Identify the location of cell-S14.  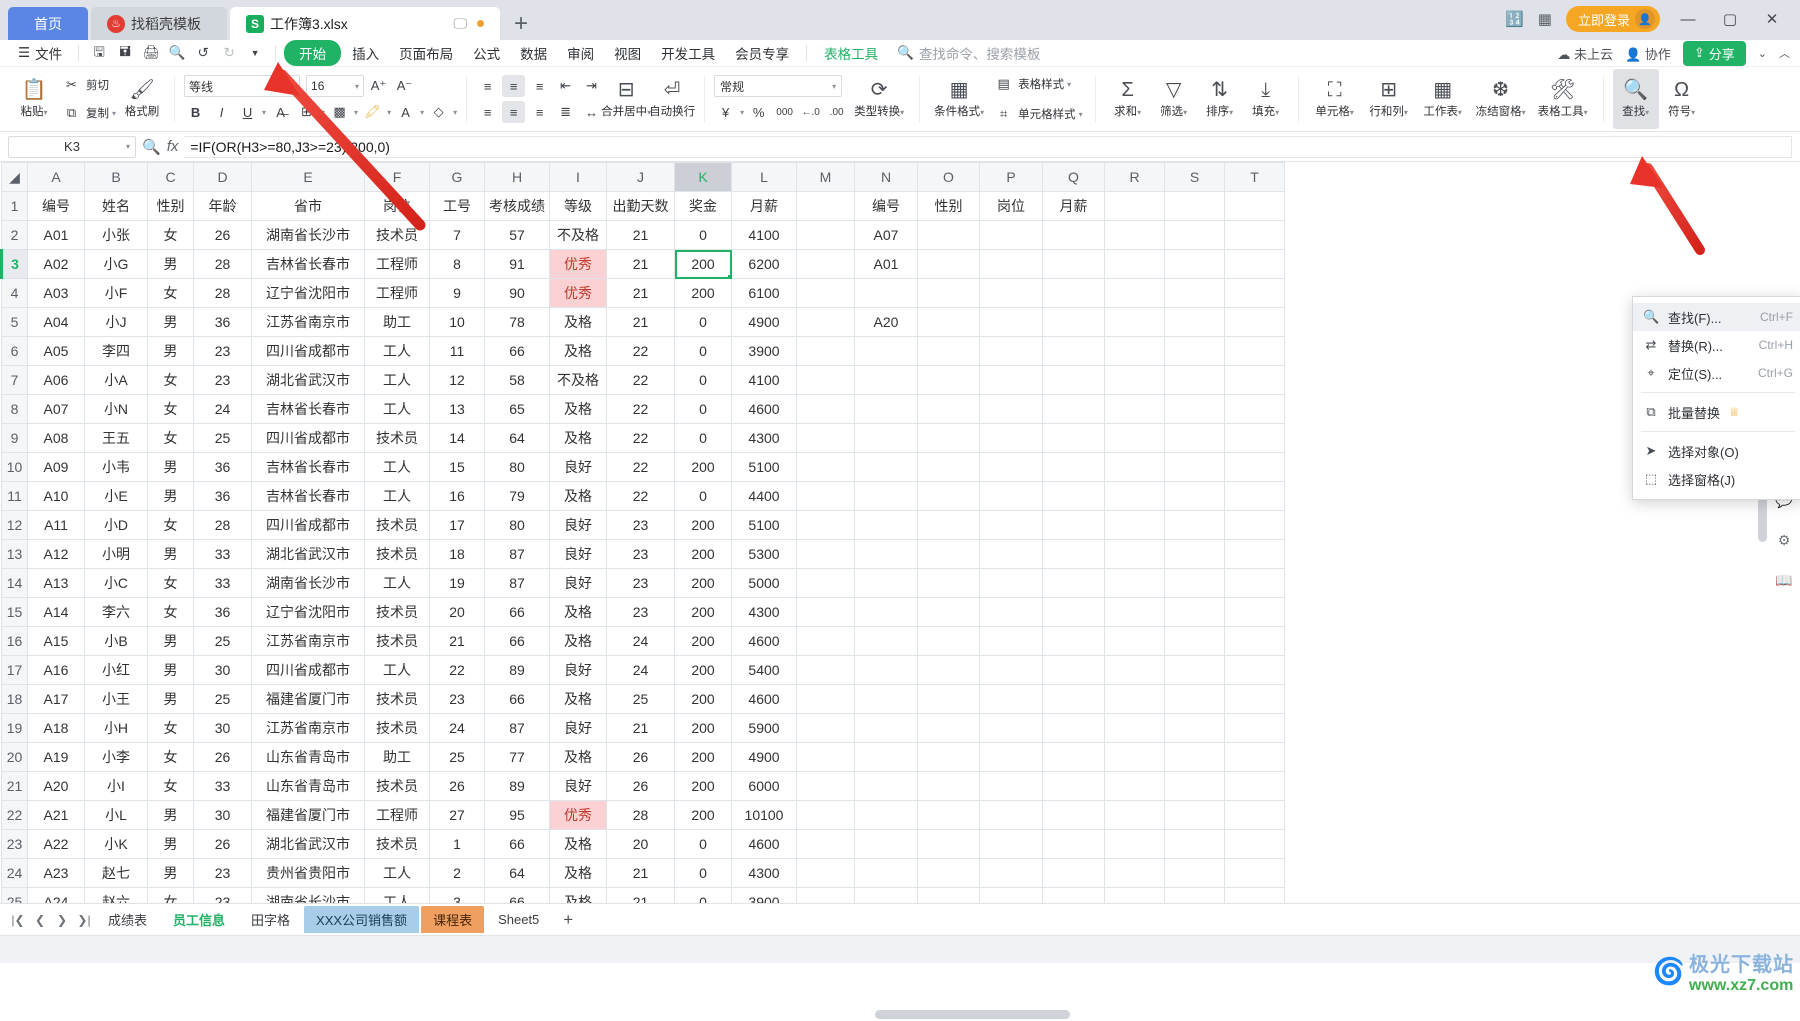
(1194, 583).